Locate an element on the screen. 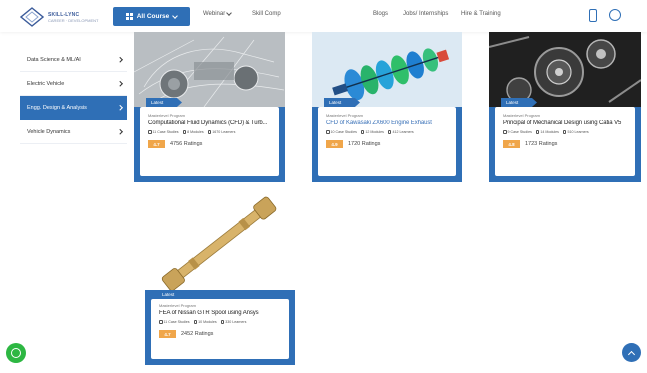 This screenshot has height=373, width=647. course-stats: 10 Case Studies 12 Modules 412 Learners is located at coordinates (370, 132).